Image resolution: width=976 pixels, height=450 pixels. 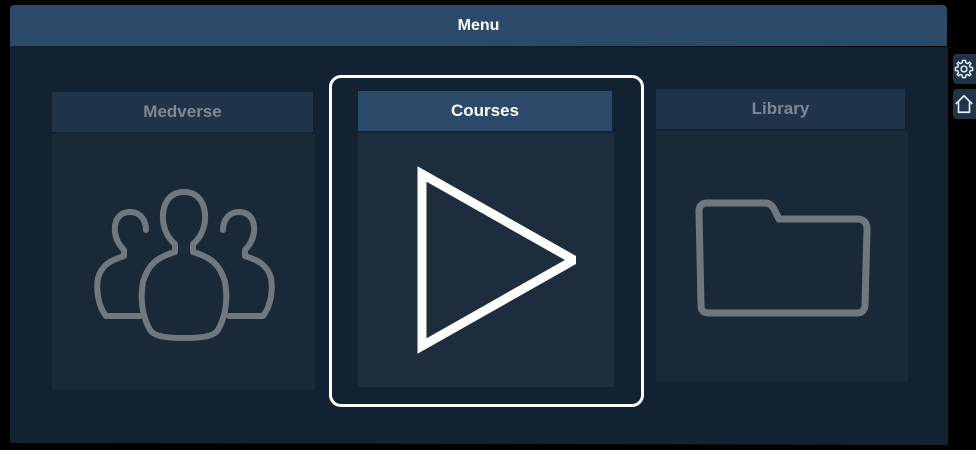 I want to click on library-card-label: Library, so click(x=780, y=108).